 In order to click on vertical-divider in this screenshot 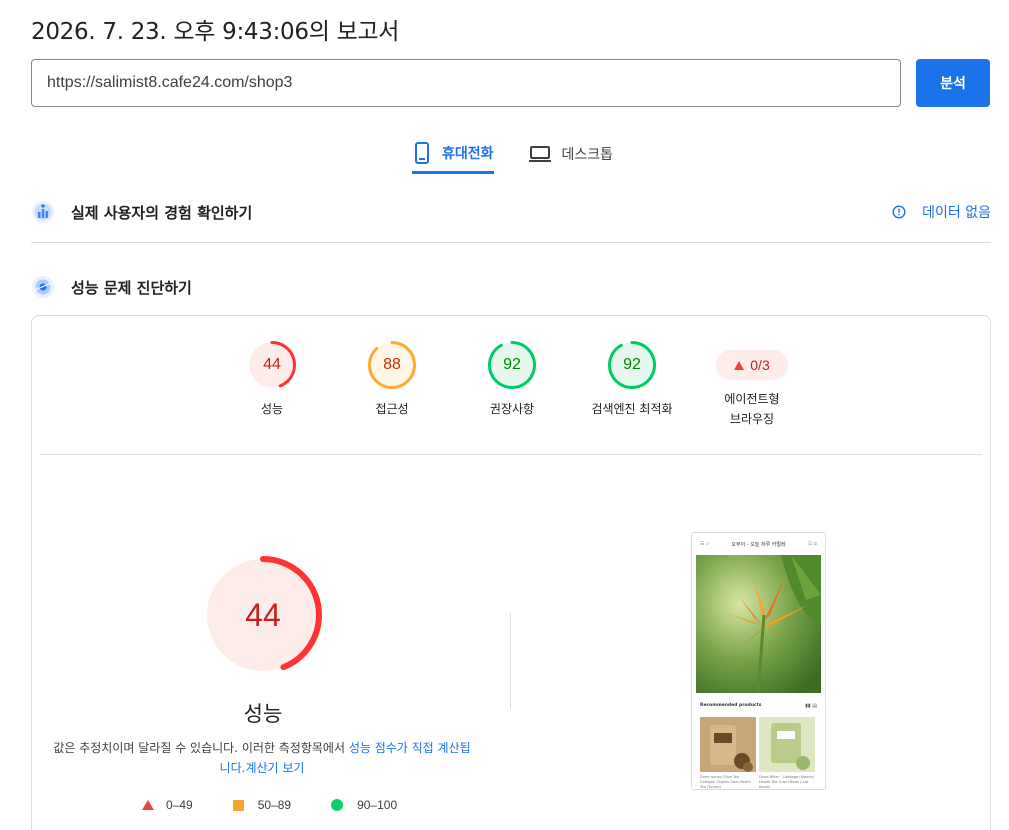, I will do `click(510, 661)`.